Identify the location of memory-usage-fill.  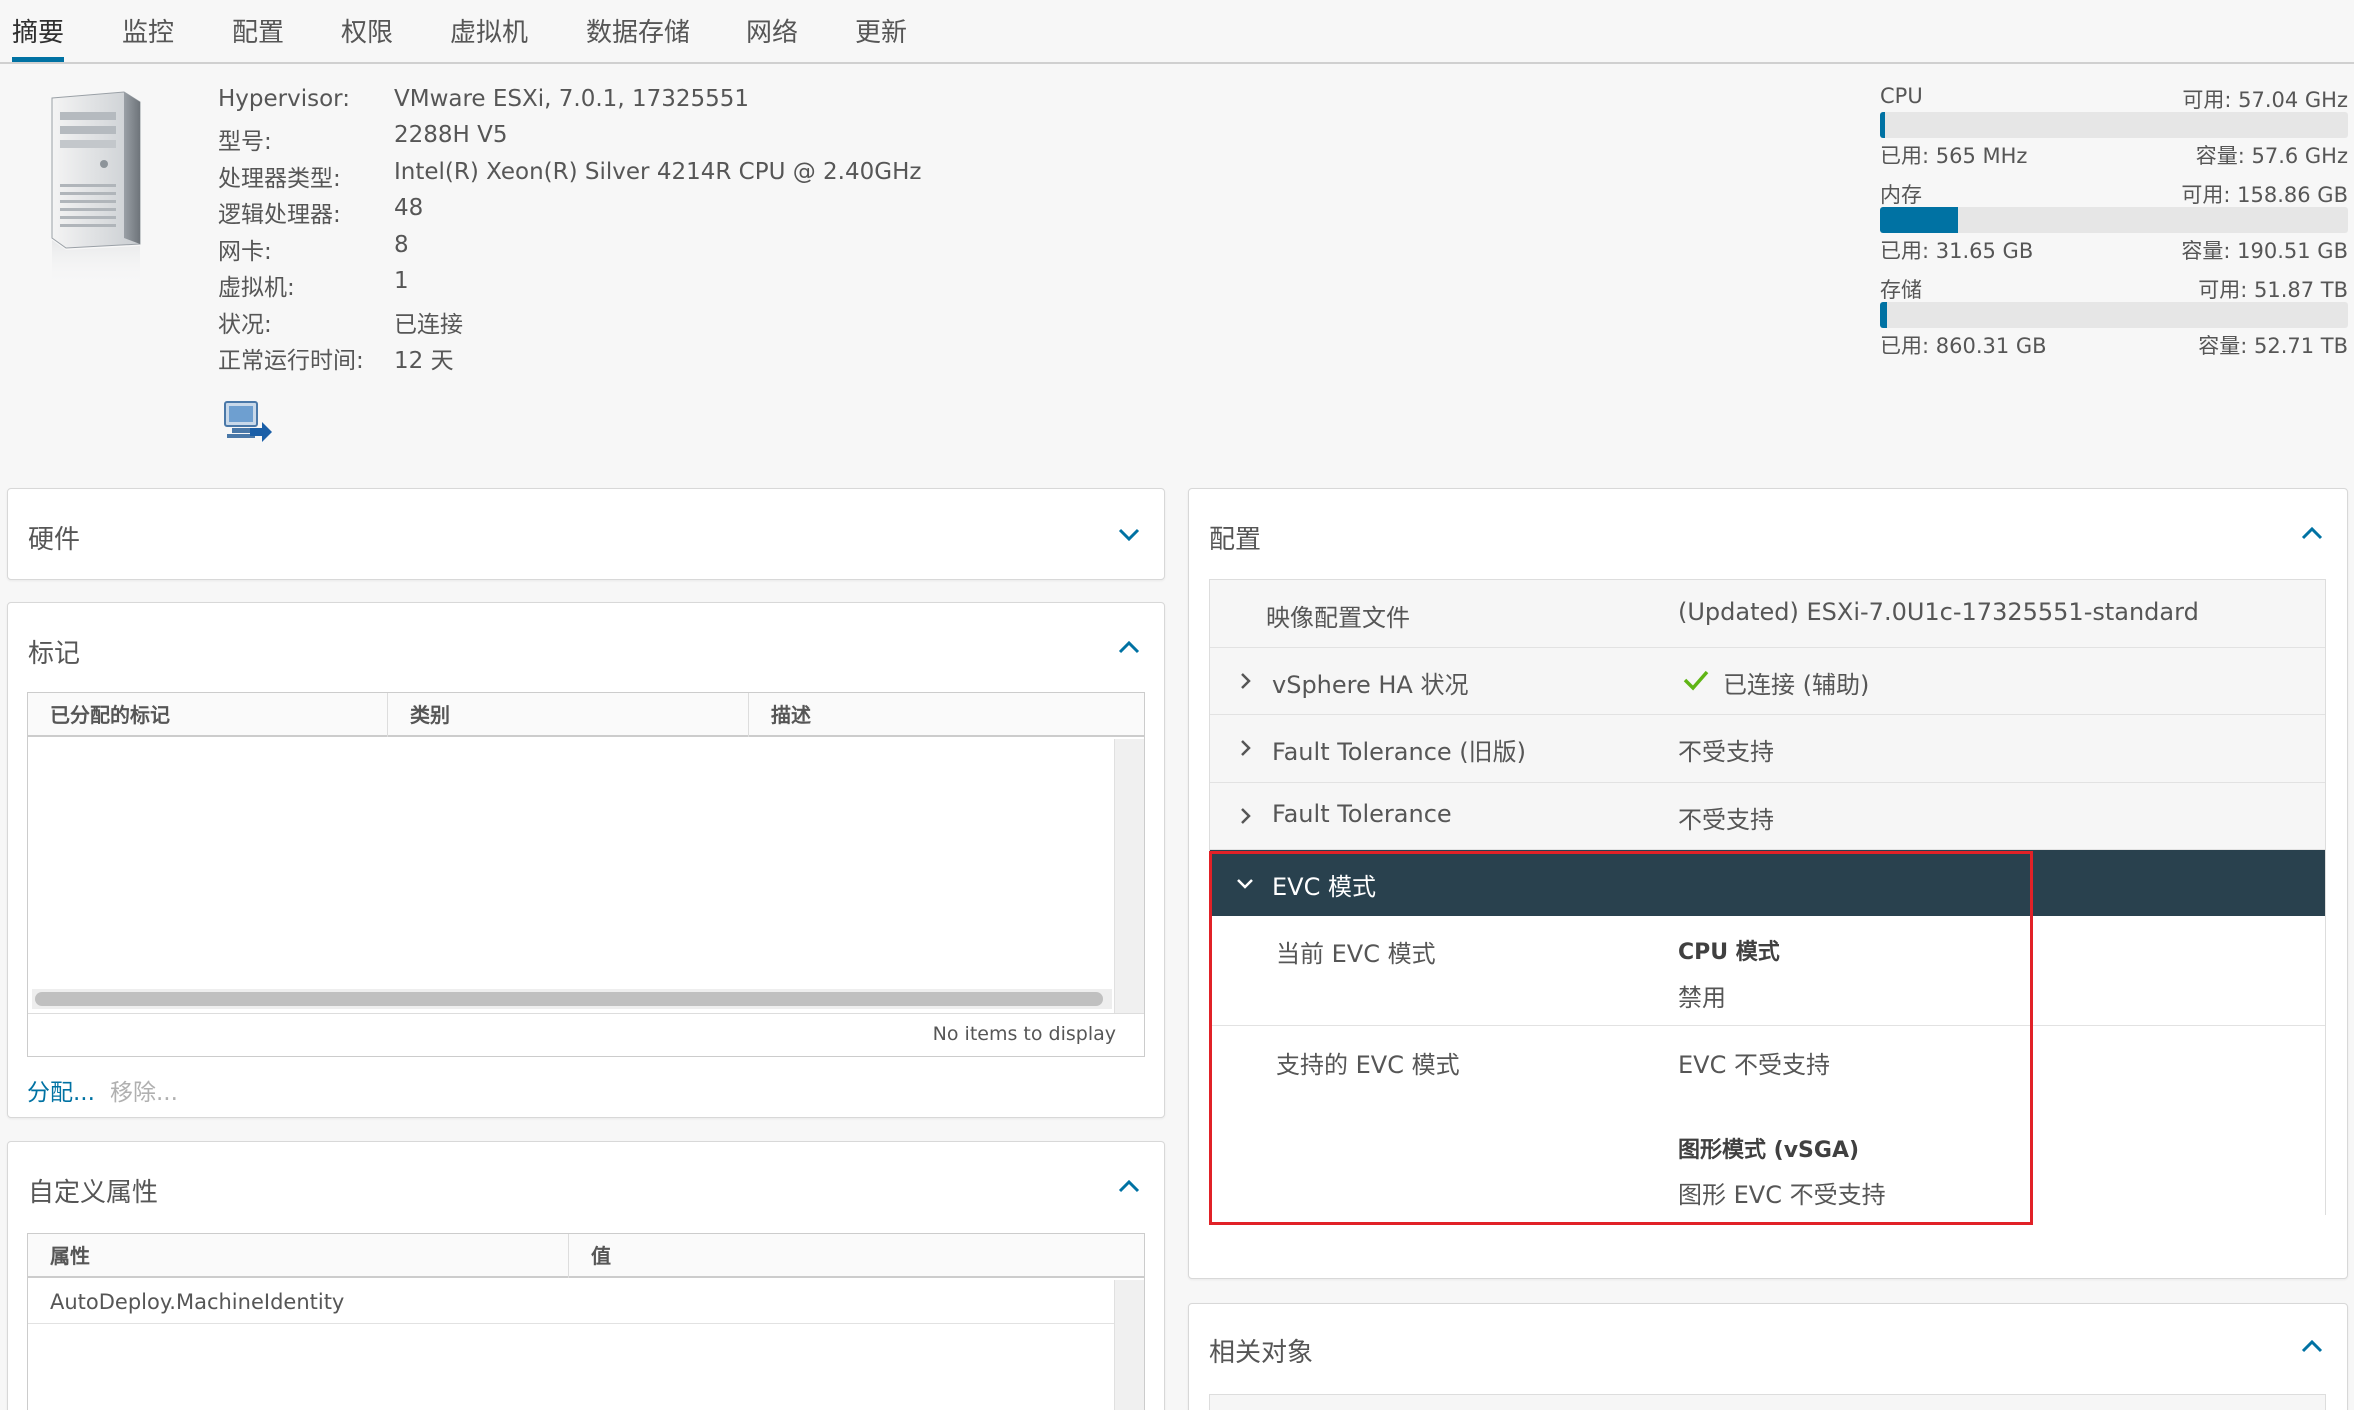
(1919, 220).